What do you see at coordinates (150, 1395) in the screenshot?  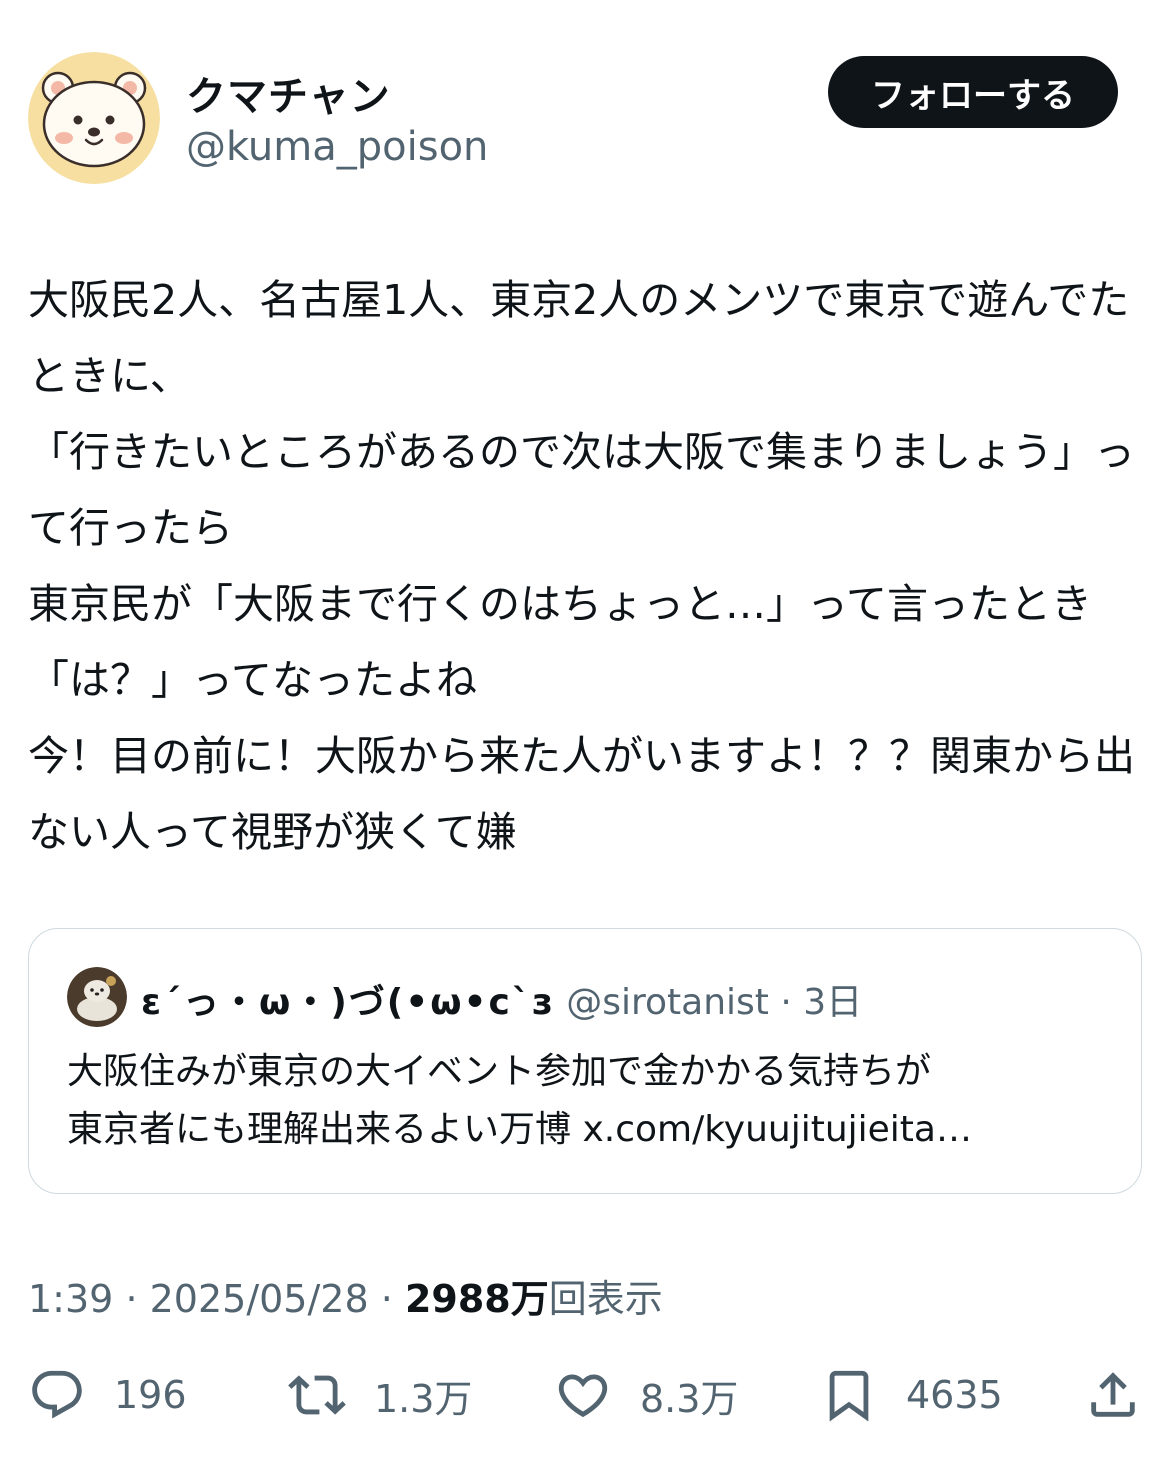 I see `reply-count: 196` at bounding box center [150, 1395].